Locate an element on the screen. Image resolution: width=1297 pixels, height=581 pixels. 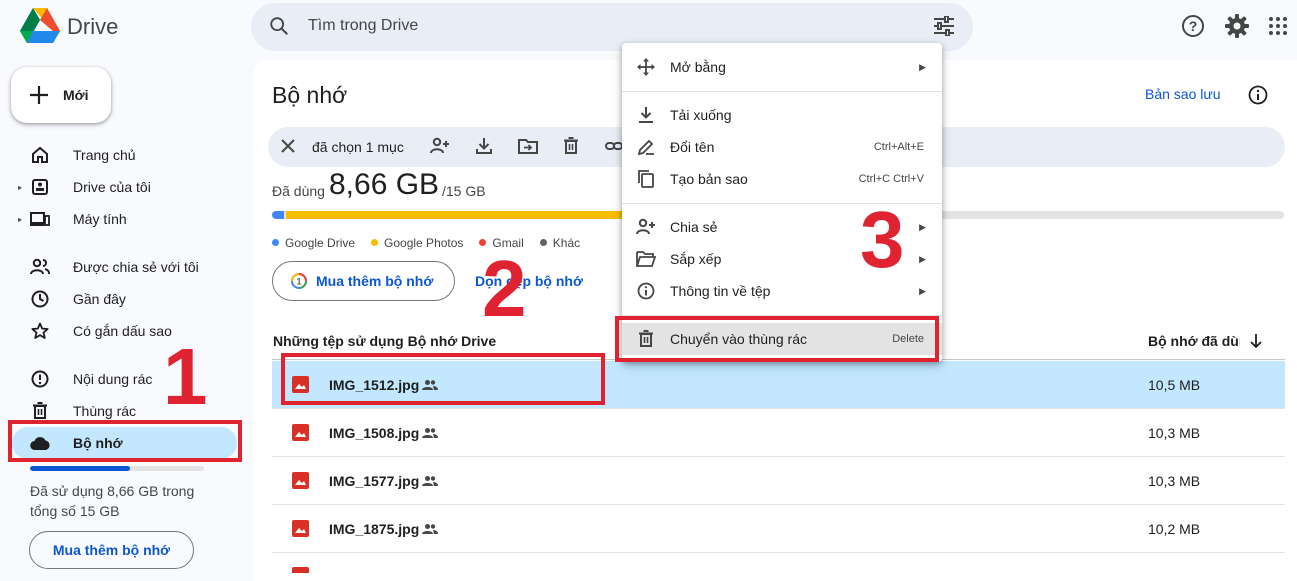
buy-storage-label: Mua thêm bộ nhớ is located at coordinates (375, 281).